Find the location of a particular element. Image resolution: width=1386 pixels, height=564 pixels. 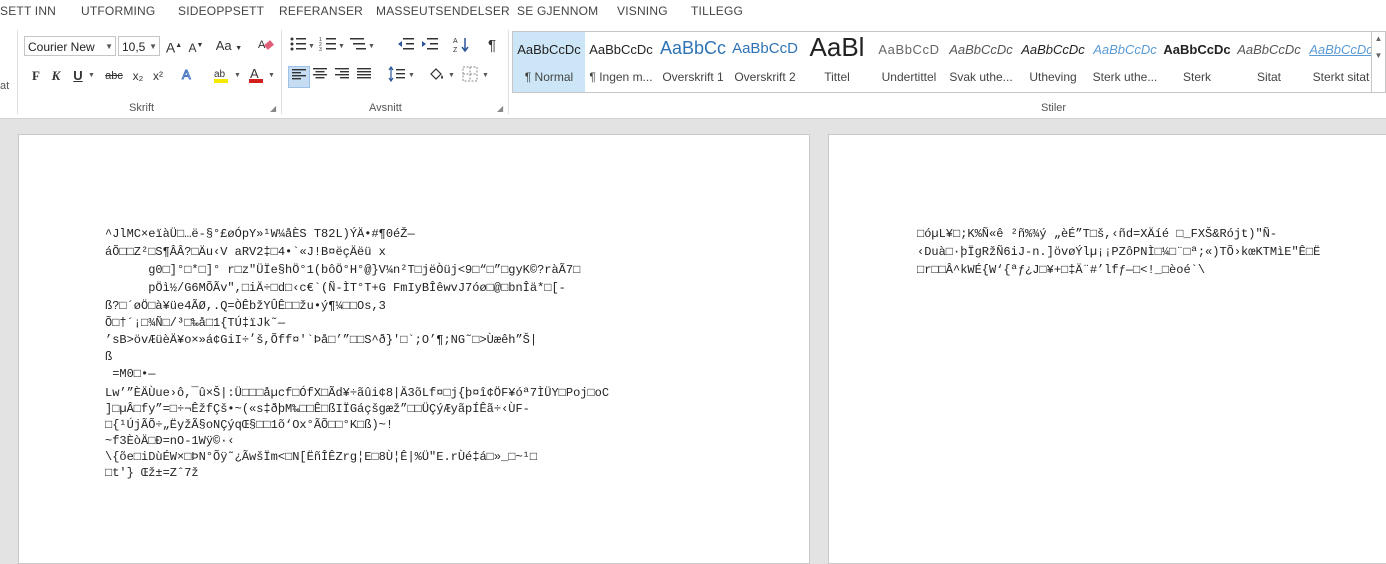

document-text-line: ß?□´øÖ□à¥üe4ÃØ,.Q=ÒÊbžYÛÊ□□žu•ý¶¼□□Os,3 is located at coordinates (245, 306).